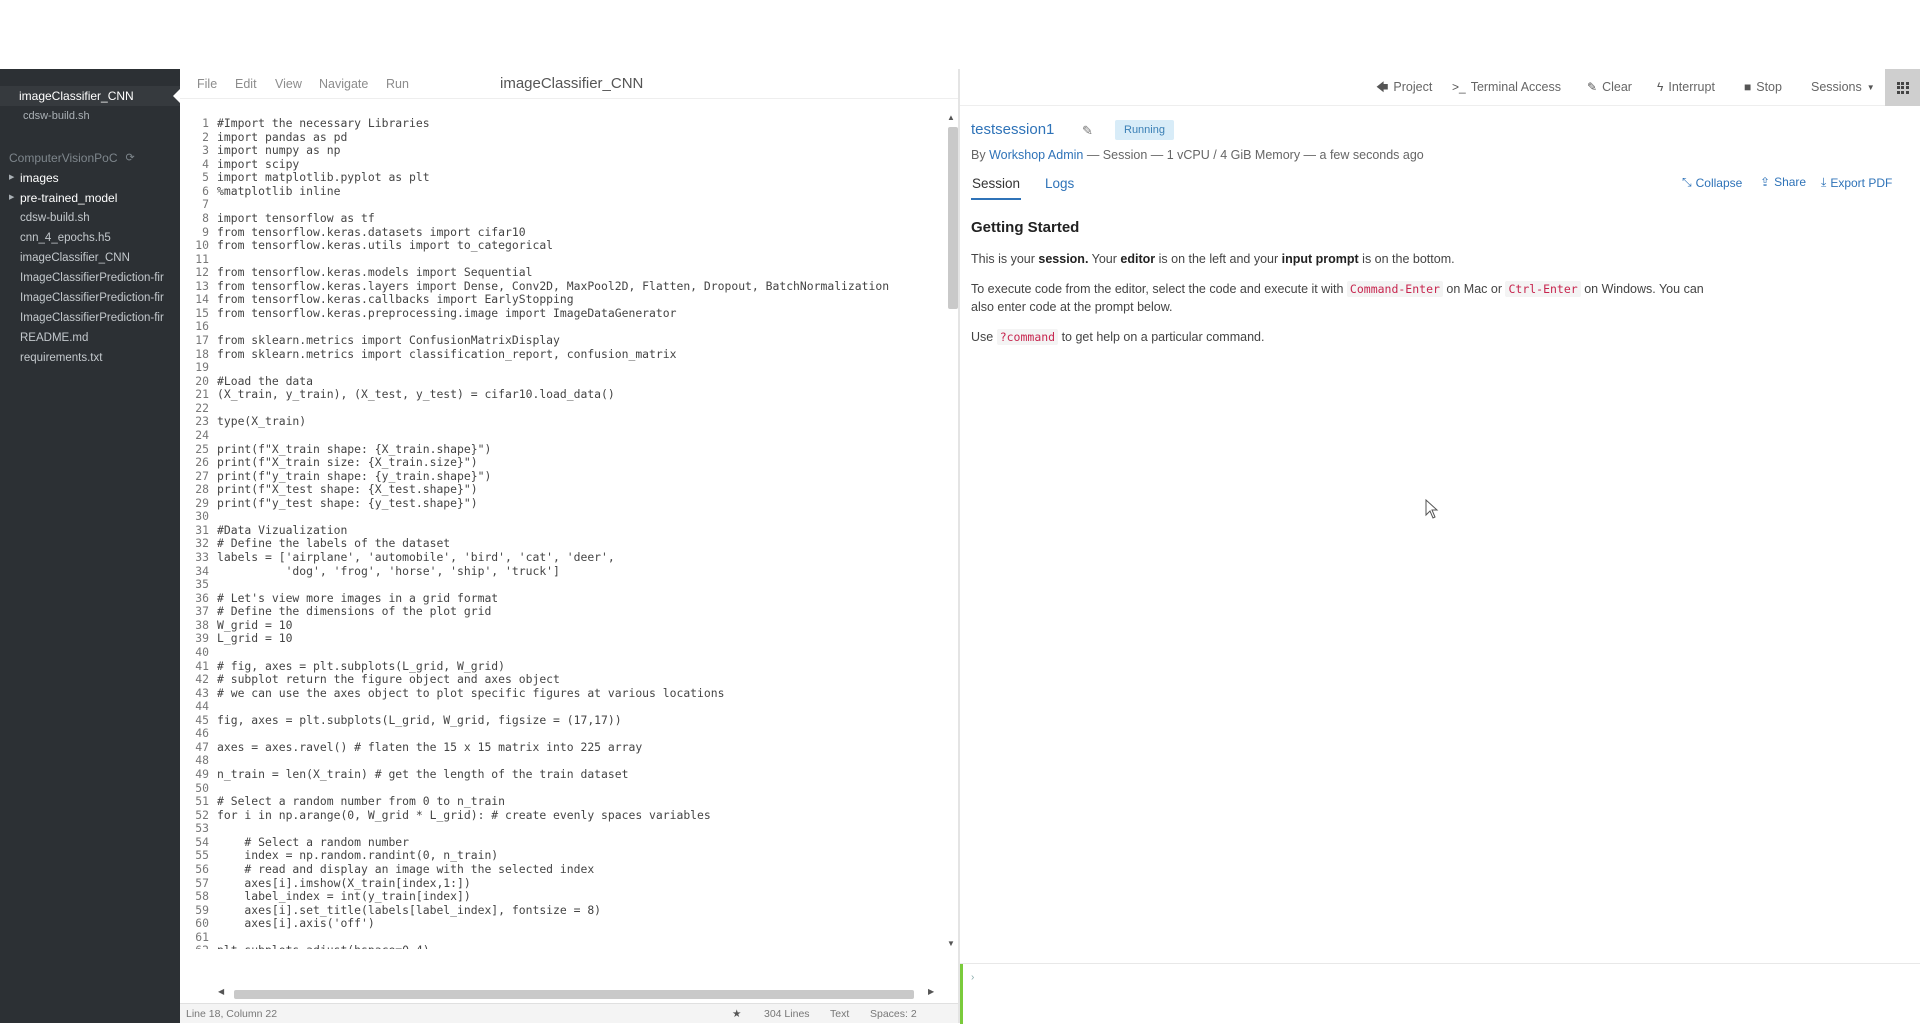 This screenshot has height=1024, width=1920. Describe the element at coordinates (90, 96) in the screenshot. I see `open-file-imageclassifier-cnn: imageClassifier_CNN` at that location.